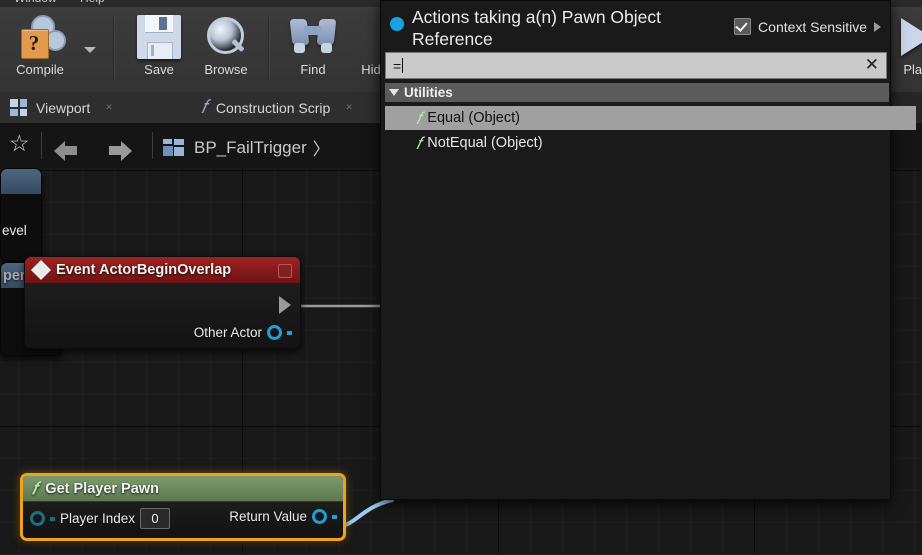 The image size is (922, 555). Describe the element at coordinates (872, 65) in the screenshot. I see `clear-x-icon: ✕` at that location.